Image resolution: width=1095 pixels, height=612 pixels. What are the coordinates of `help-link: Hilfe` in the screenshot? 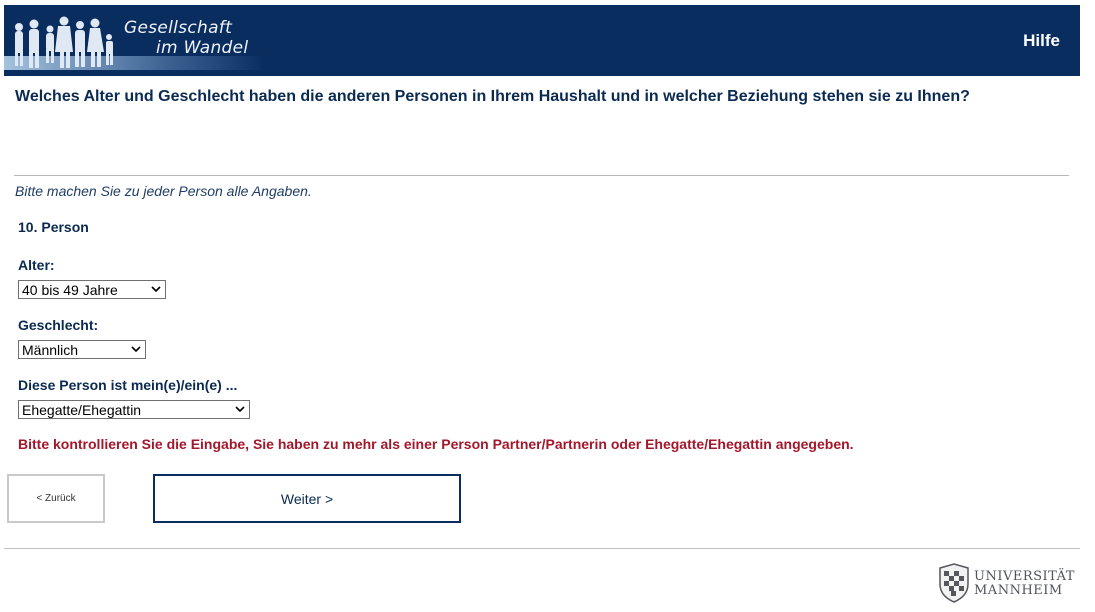 It's located at (1041, 41).